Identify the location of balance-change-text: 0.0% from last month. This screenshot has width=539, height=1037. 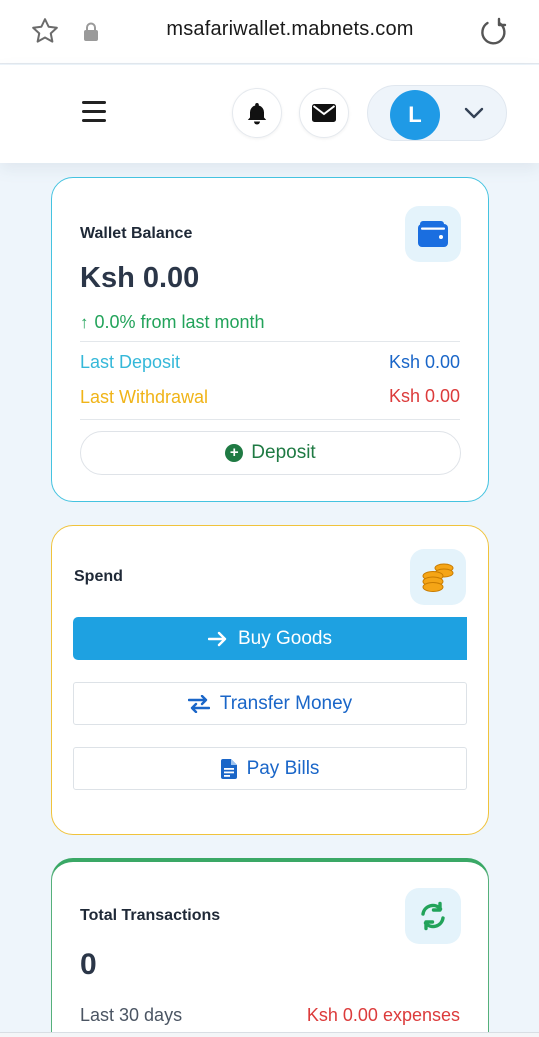
(179, 322).